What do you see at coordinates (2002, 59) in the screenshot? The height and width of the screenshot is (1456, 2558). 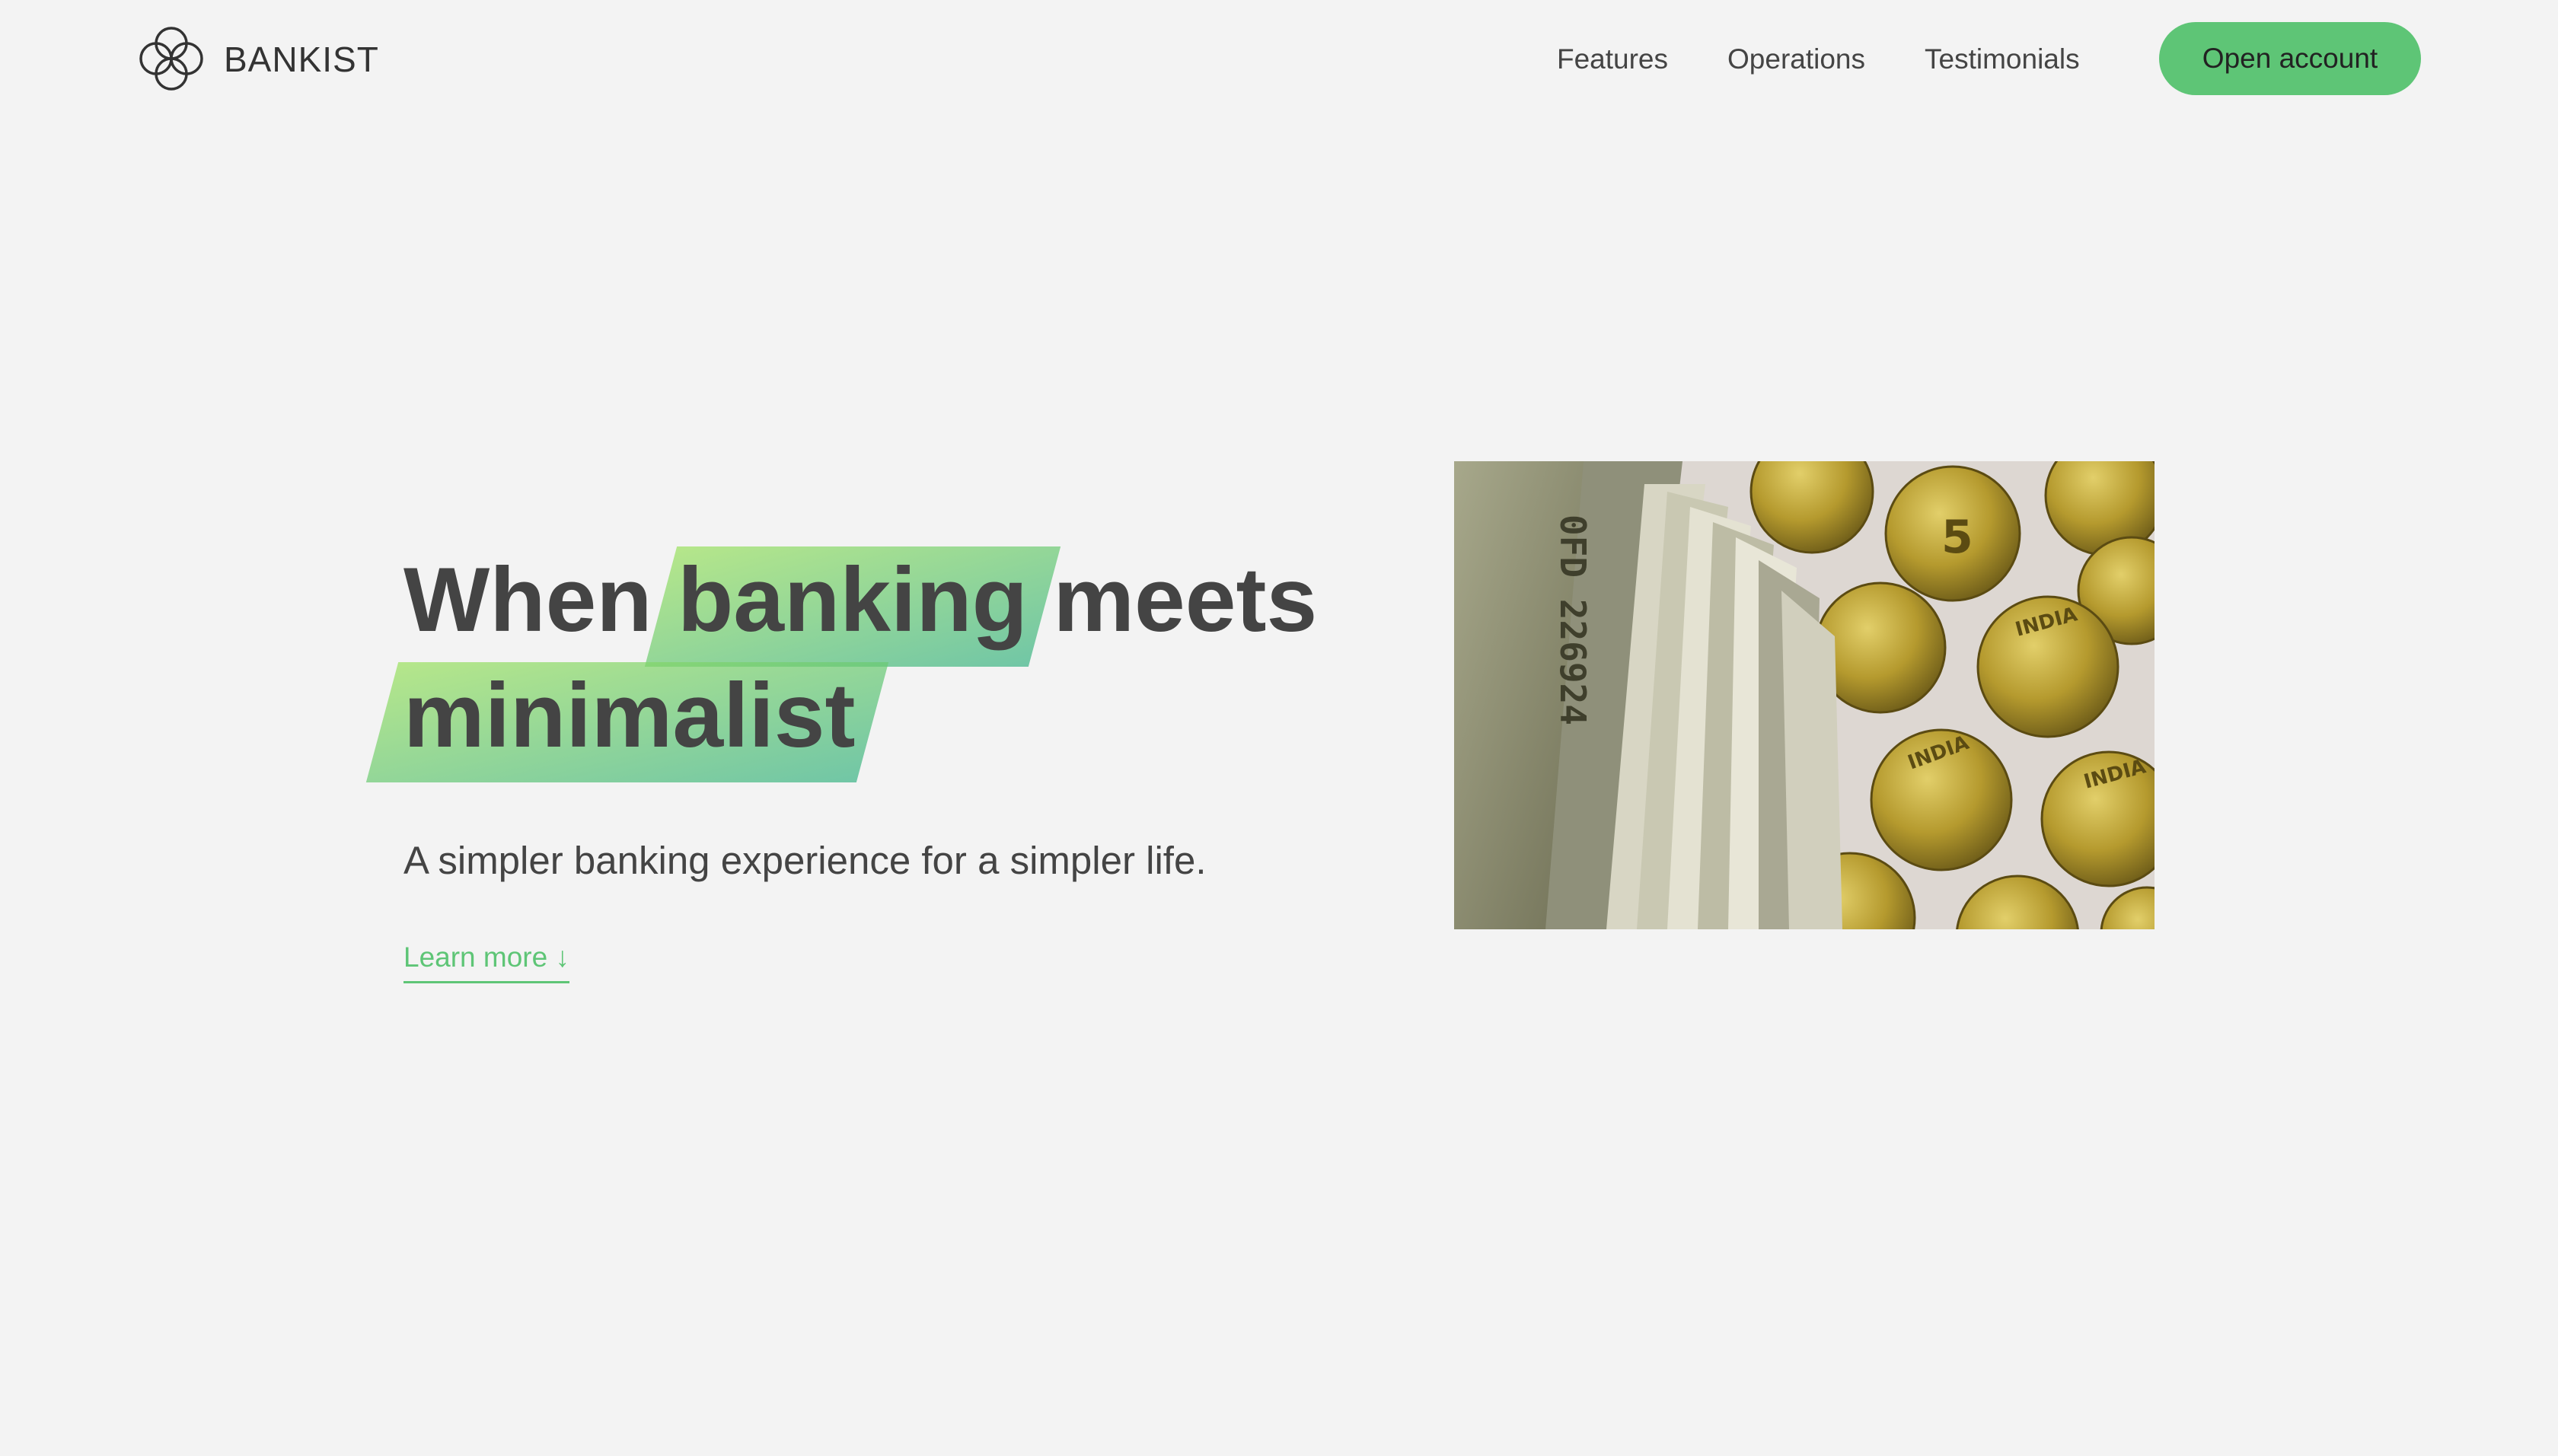 I see `nav-link-testimonials: Testimonials` at bounding box center [2002, 59].